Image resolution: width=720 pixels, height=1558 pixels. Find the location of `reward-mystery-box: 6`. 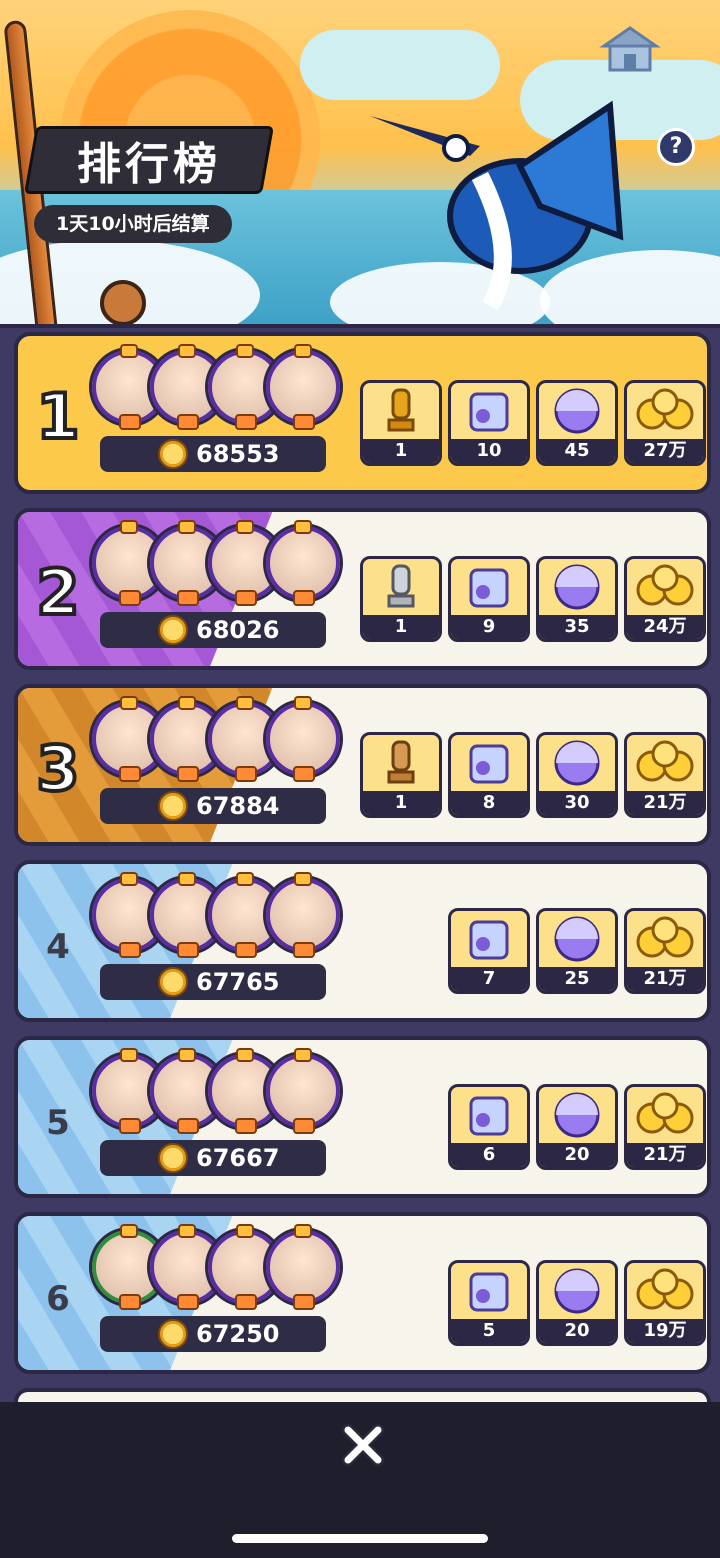

reward-mystery-box: 6 is located at coordinates (489, 1127).